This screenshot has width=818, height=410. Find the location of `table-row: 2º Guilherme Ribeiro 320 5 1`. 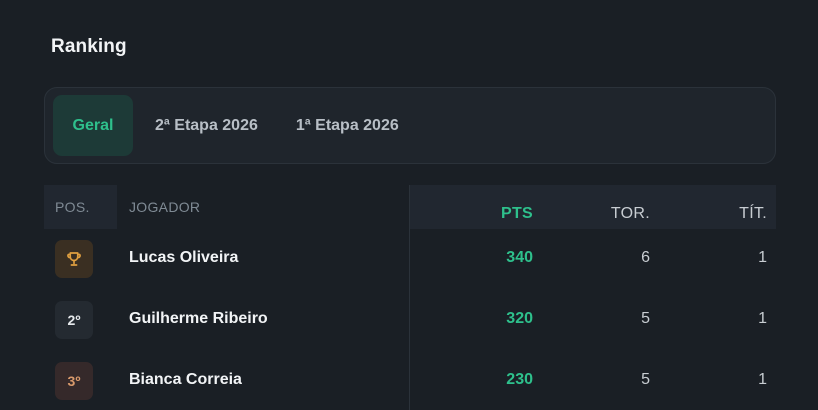

table-row: 2º Guilherme Ribeiro 320 5 1 is located at coordinates (410, 320).